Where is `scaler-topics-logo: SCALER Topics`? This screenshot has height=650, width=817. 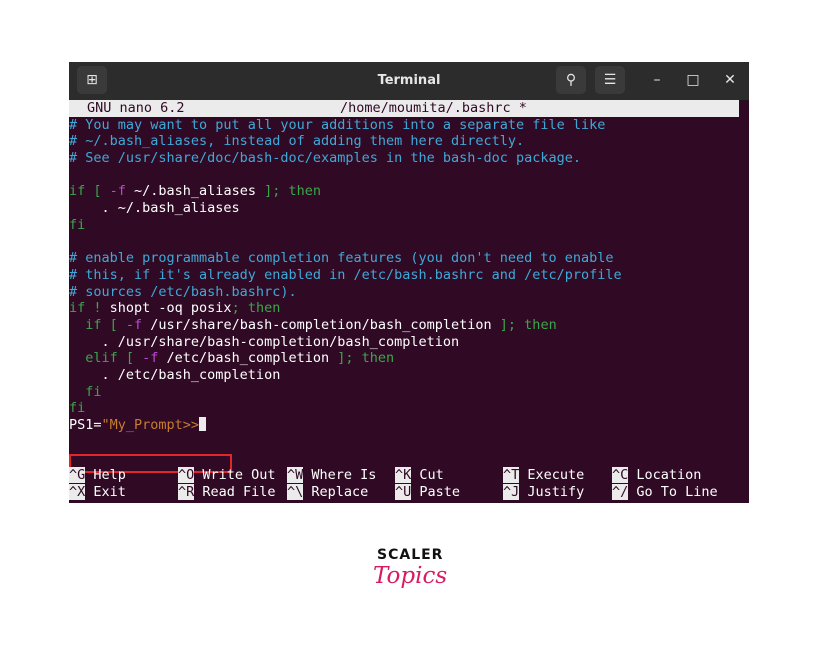
scaler-topics-logo: SCALER Topics is located at coordinates (410, 575).